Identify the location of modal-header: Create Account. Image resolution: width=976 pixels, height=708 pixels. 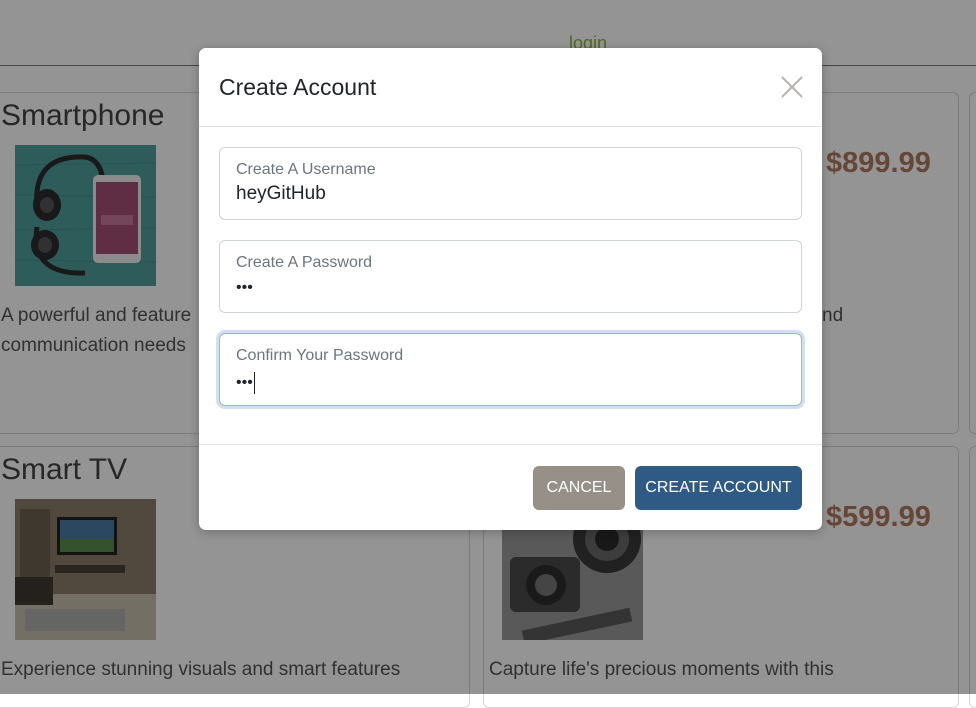
(510, 87).